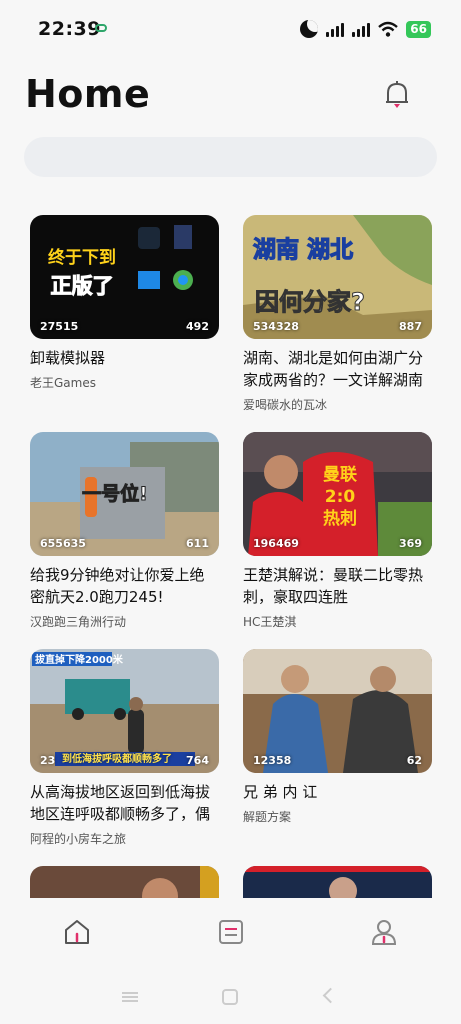 Image resolution: width=461 pixels, height=1024 pixels. I want to click on thumbnail-caption: 到低海拔呼吸都顺畅多了, so click(117, 759).